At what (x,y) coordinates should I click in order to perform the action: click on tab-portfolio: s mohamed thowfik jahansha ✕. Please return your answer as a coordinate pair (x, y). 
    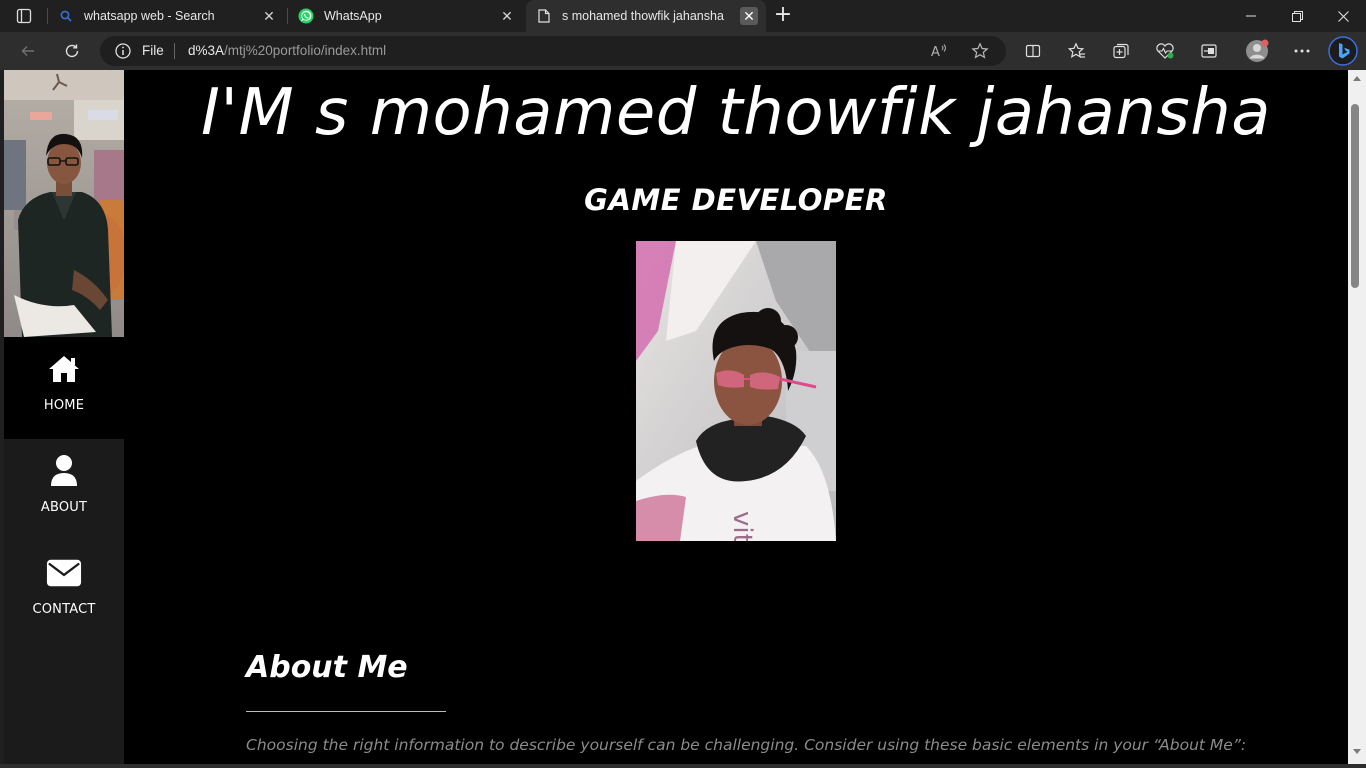
    Looking at the image, I should click on (646, 16).